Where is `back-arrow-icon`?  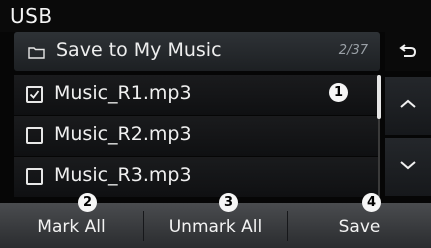
back-arrow-icon is located at coordinates (408, 50).